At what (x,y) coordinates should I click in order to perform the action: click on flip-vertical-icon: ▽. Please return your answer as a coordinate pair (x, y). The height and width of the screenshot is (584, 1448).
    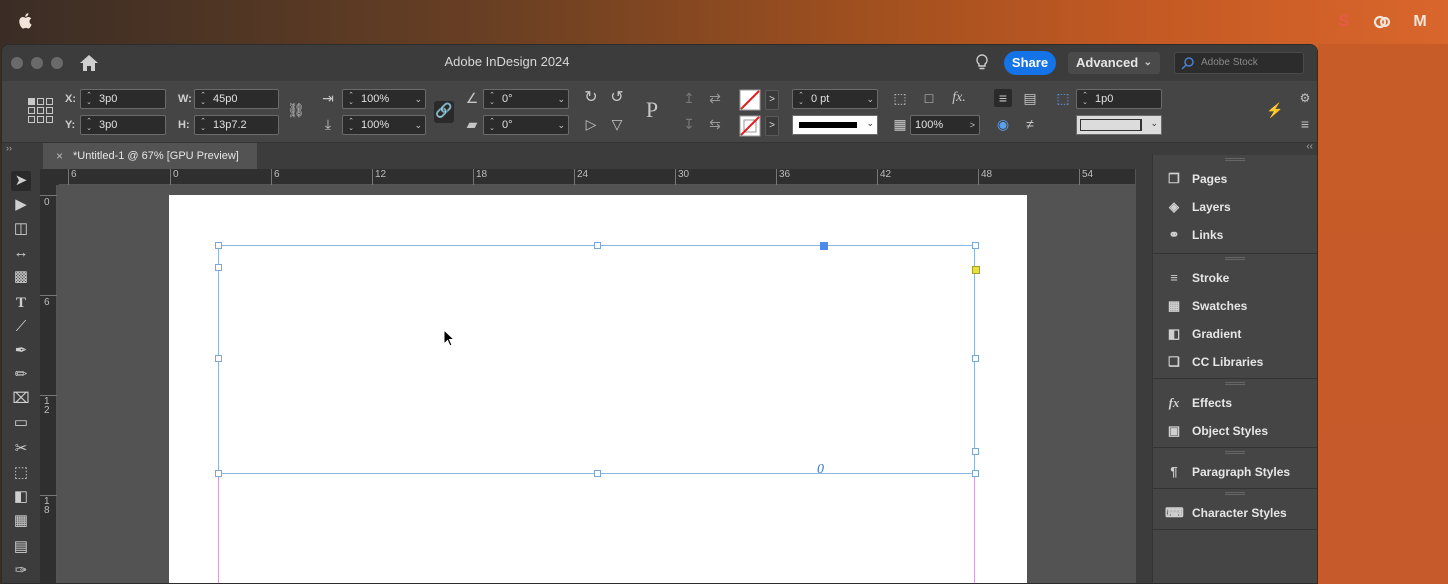
    Looking at the image, I should click on (617, 124).